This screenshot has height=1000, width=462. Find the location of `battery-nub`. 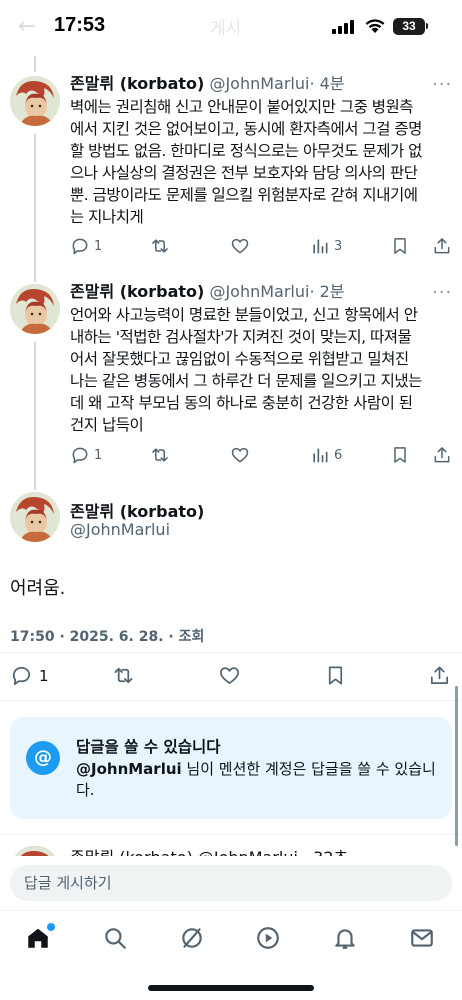

battery-nub is located at coordinates (427, 26).